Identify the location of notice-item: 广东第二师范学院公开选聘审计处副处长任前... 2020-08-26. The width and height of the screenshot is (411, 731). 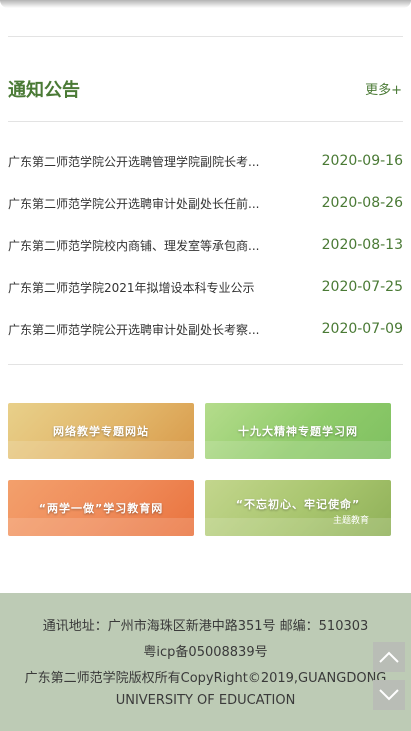
(205, 203).